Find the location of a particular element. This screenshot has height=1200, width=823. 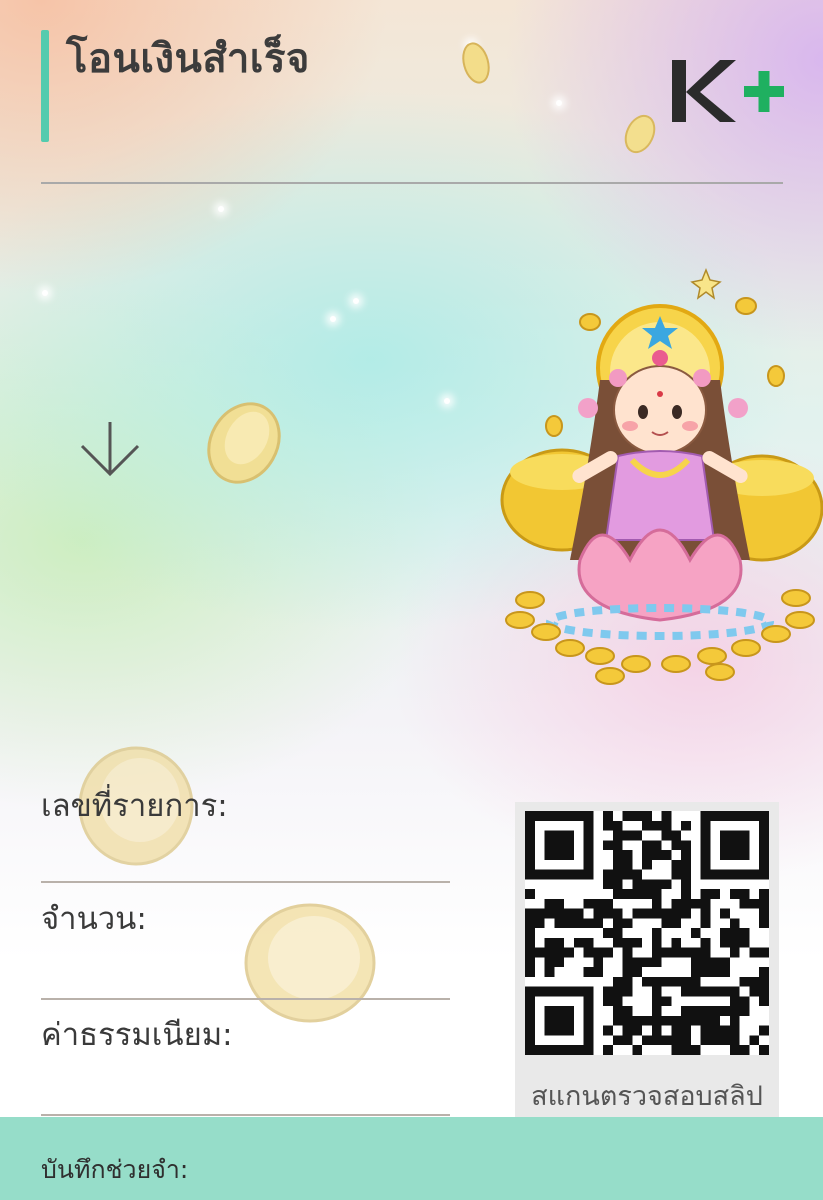

memo-label: บันทึกช่วยจำ: is located at coordinates (115, 1169).